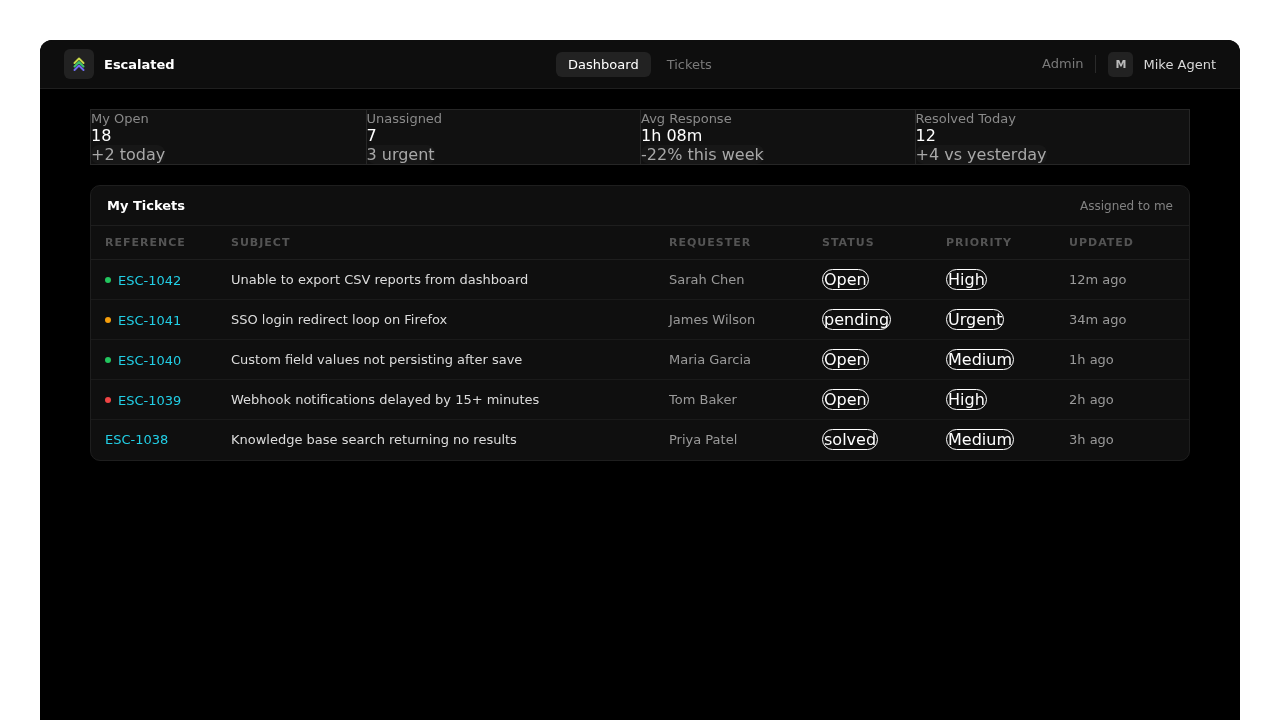  I want to click on updated-time: 3h ago, so click(1091, 440).